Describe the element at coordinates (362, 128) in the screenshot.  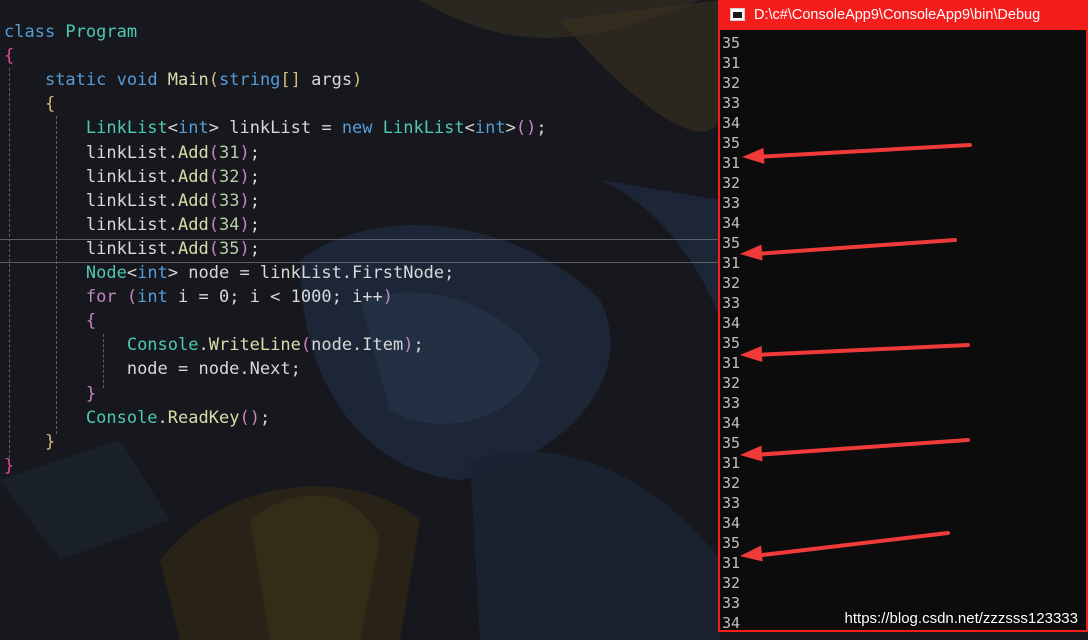
I see `code-token: new` at that location.